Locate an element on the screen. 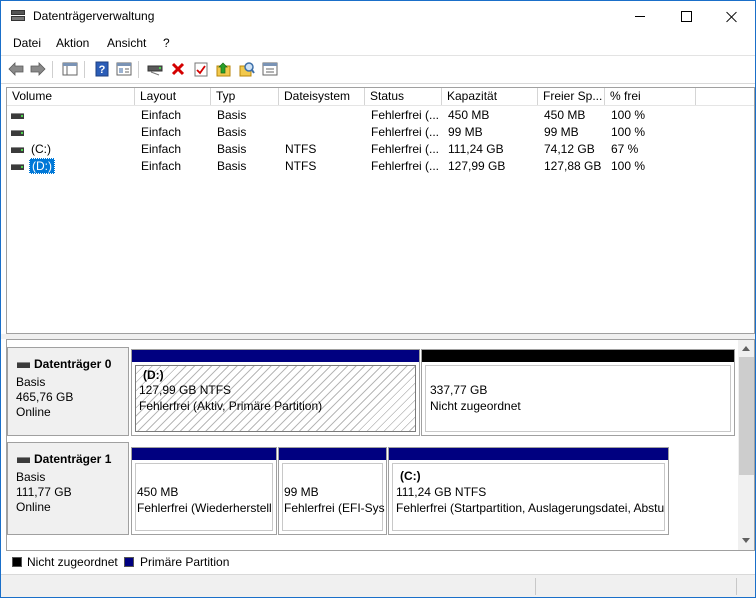 The image size is (756, 598). wizard-button is located at coordinates (270, 69).